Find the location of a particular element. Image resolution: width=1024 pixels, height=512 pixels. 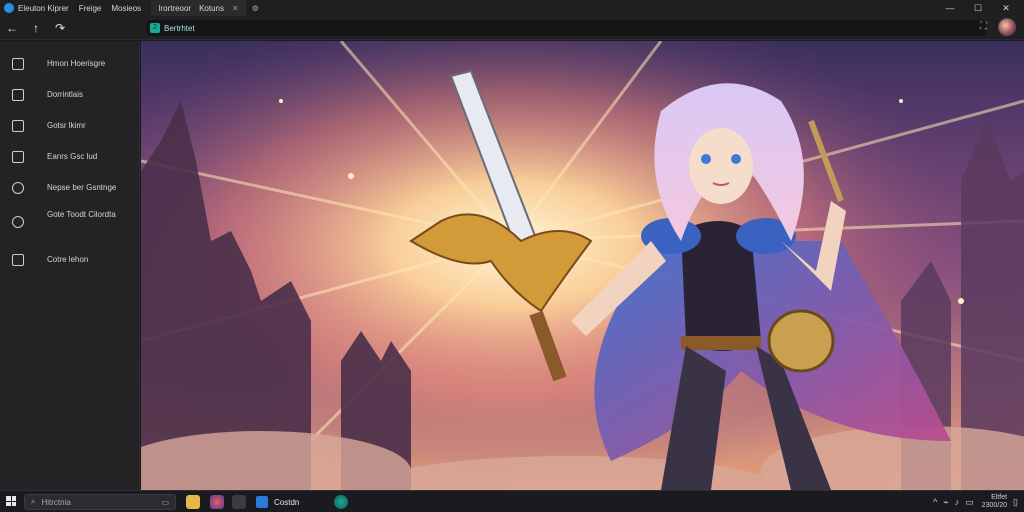

square-icon is located at coordinates (18, 95).